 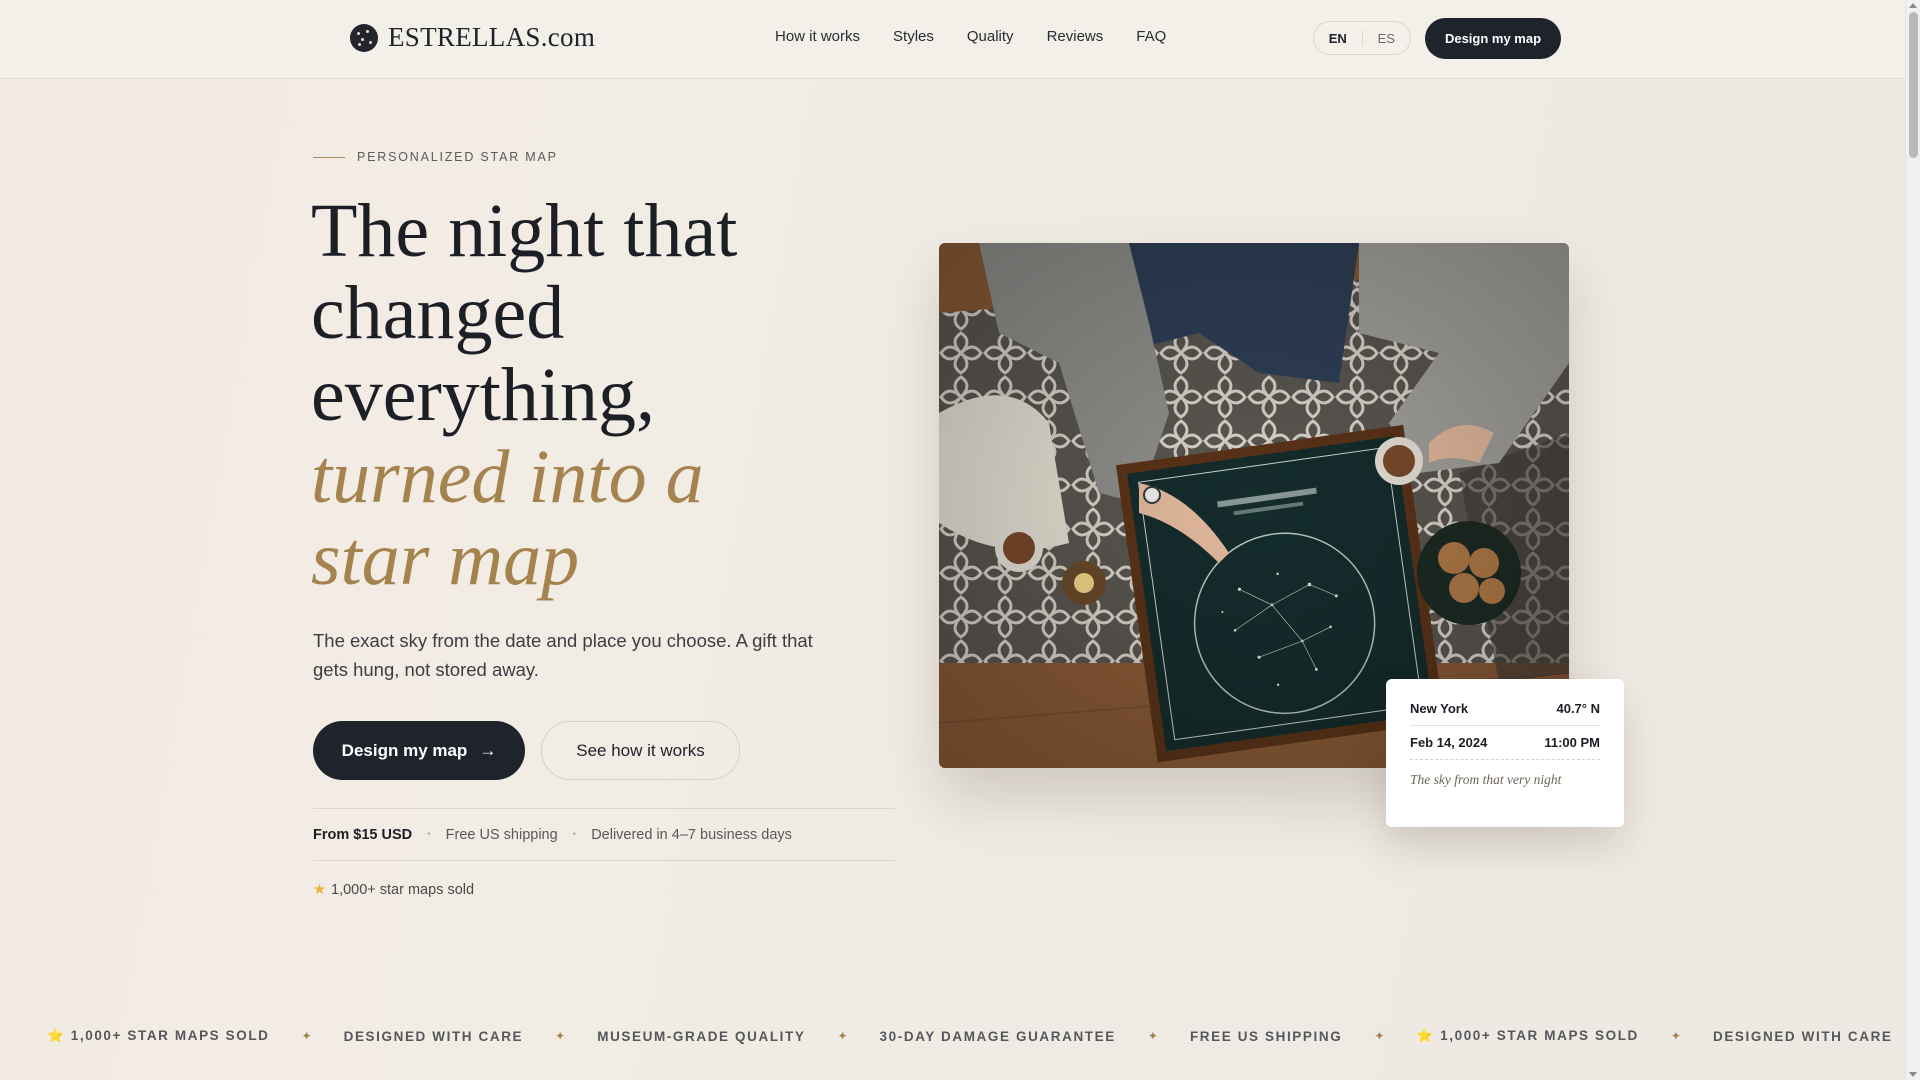 I want to click on language-switcher: EN ES, so click(x=1362, y=38).